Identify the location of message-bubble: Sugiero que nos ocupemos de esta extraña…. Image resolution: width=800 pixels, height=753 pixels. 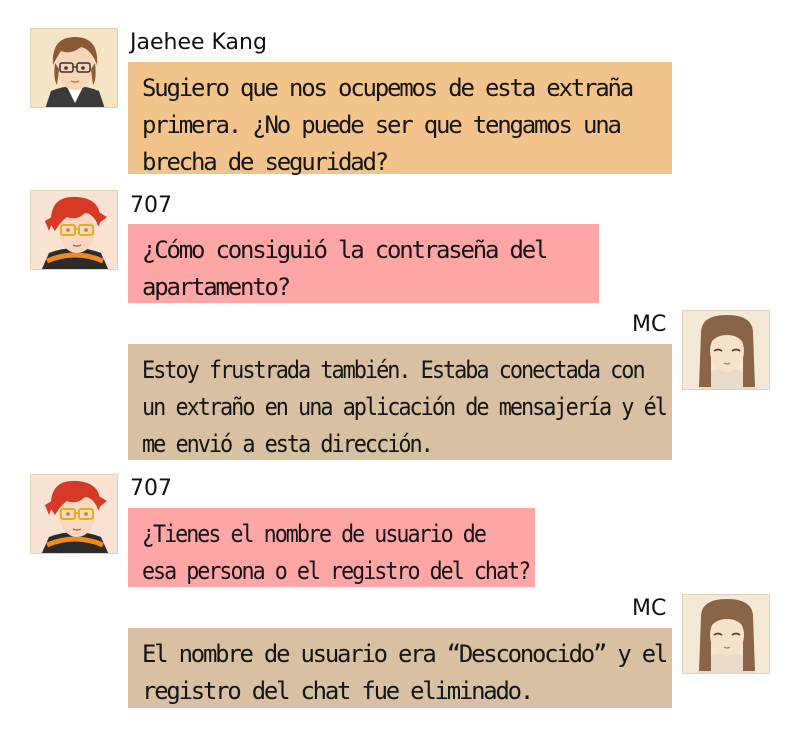
(400, 119).